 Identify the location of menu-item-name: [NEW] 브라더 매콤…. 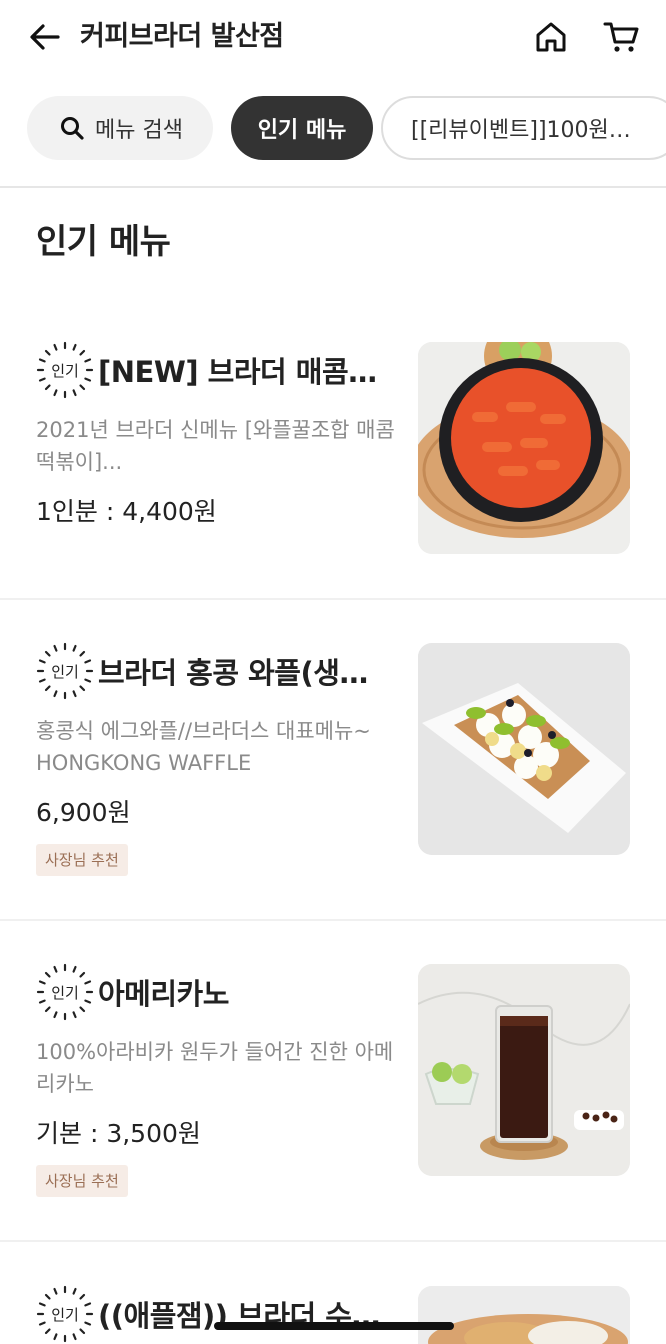
(237, 372).